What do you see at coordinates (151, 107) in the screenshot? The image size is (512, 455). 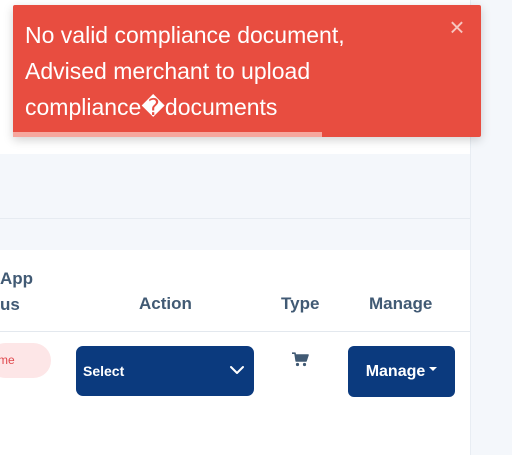 I see `toast-message-line: compliance�documents` at bounding box center [151, 107].